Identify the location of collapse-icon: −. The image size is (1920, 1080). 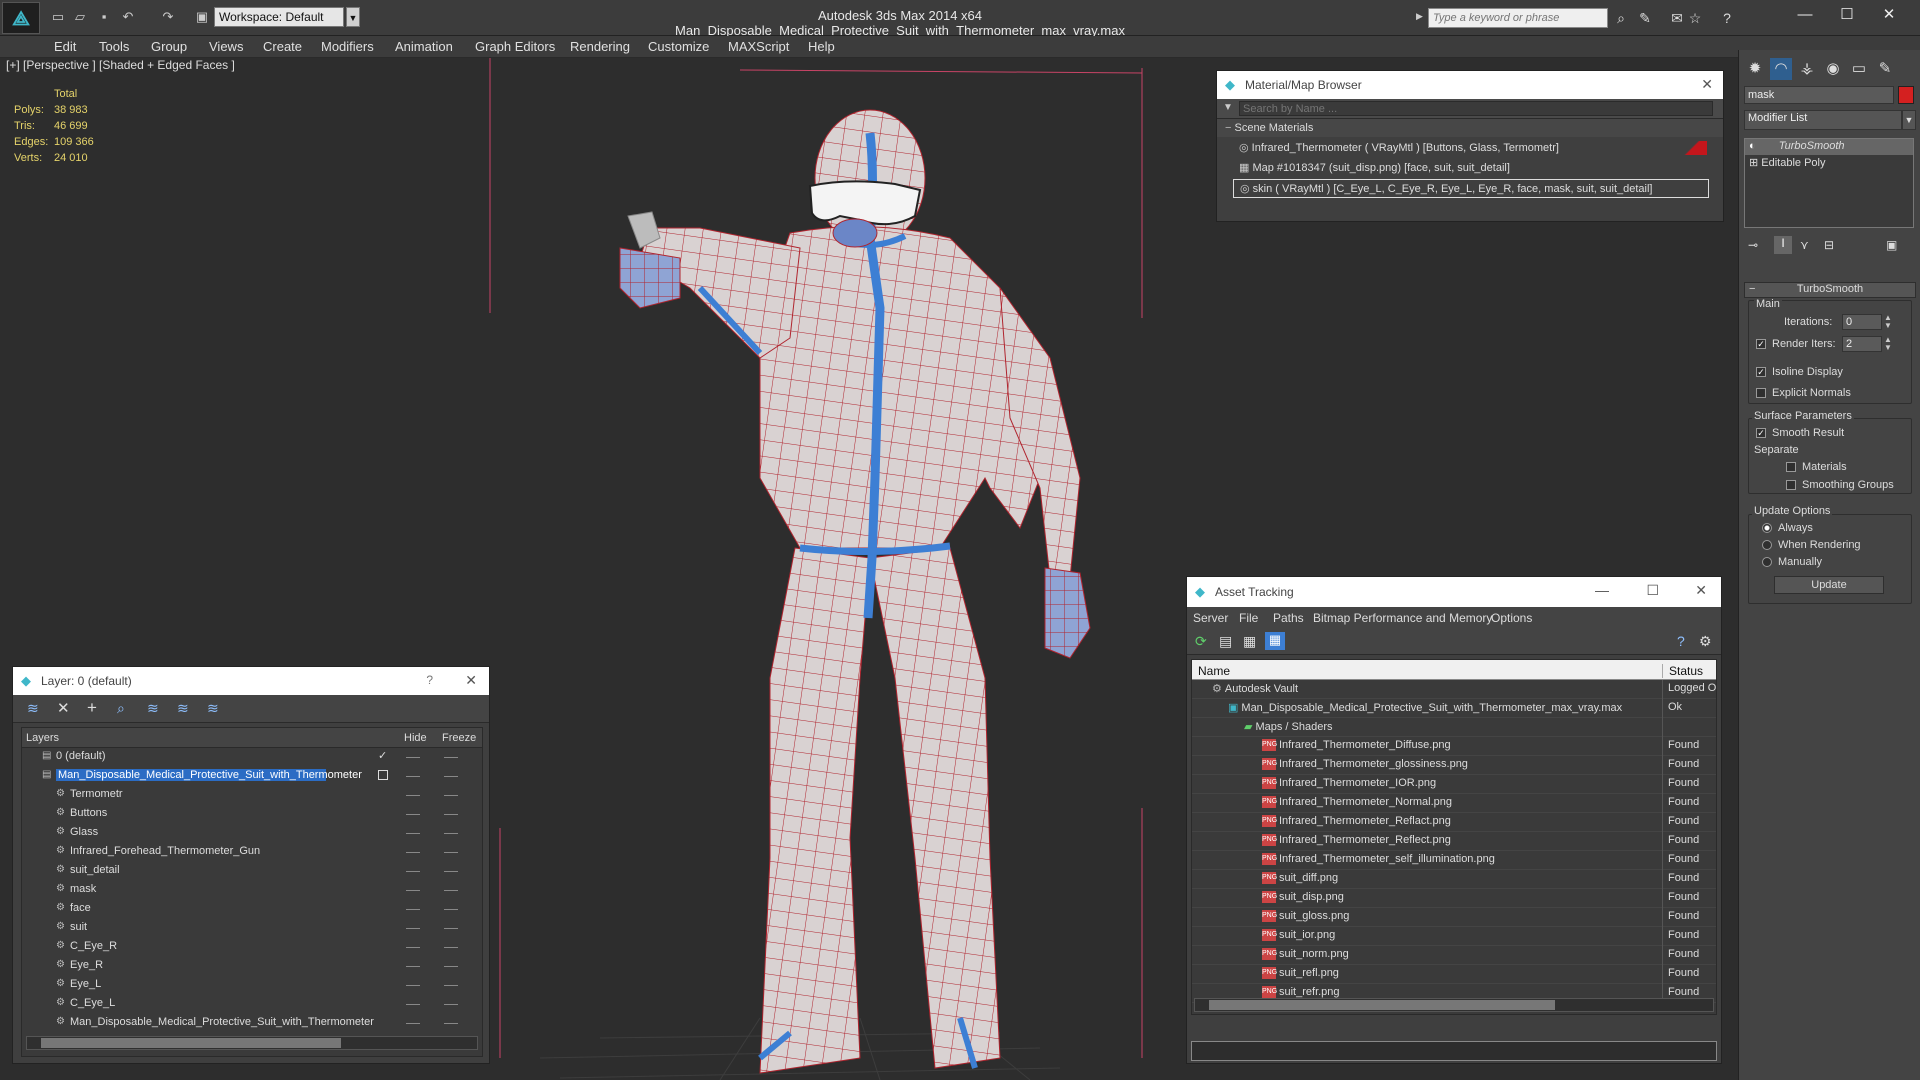
(1752, 289).